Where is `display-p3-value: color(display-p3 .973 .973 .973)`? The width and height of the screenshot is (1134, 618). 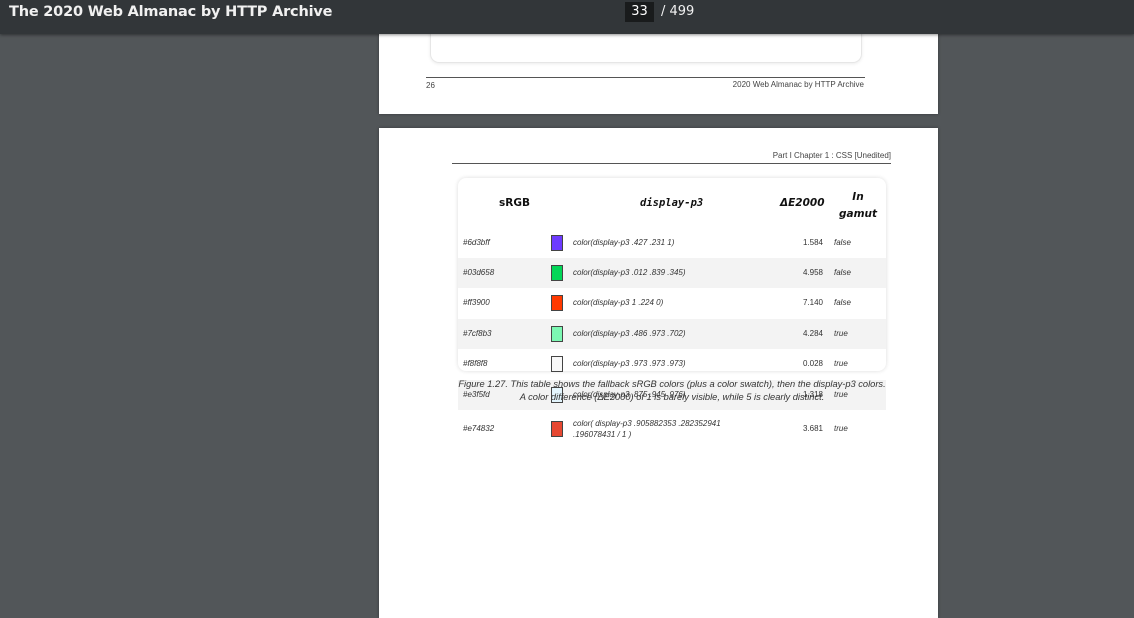 display-p3-value: color(display-p3 .973 .973 .973) is located at coordinates (629, 363).